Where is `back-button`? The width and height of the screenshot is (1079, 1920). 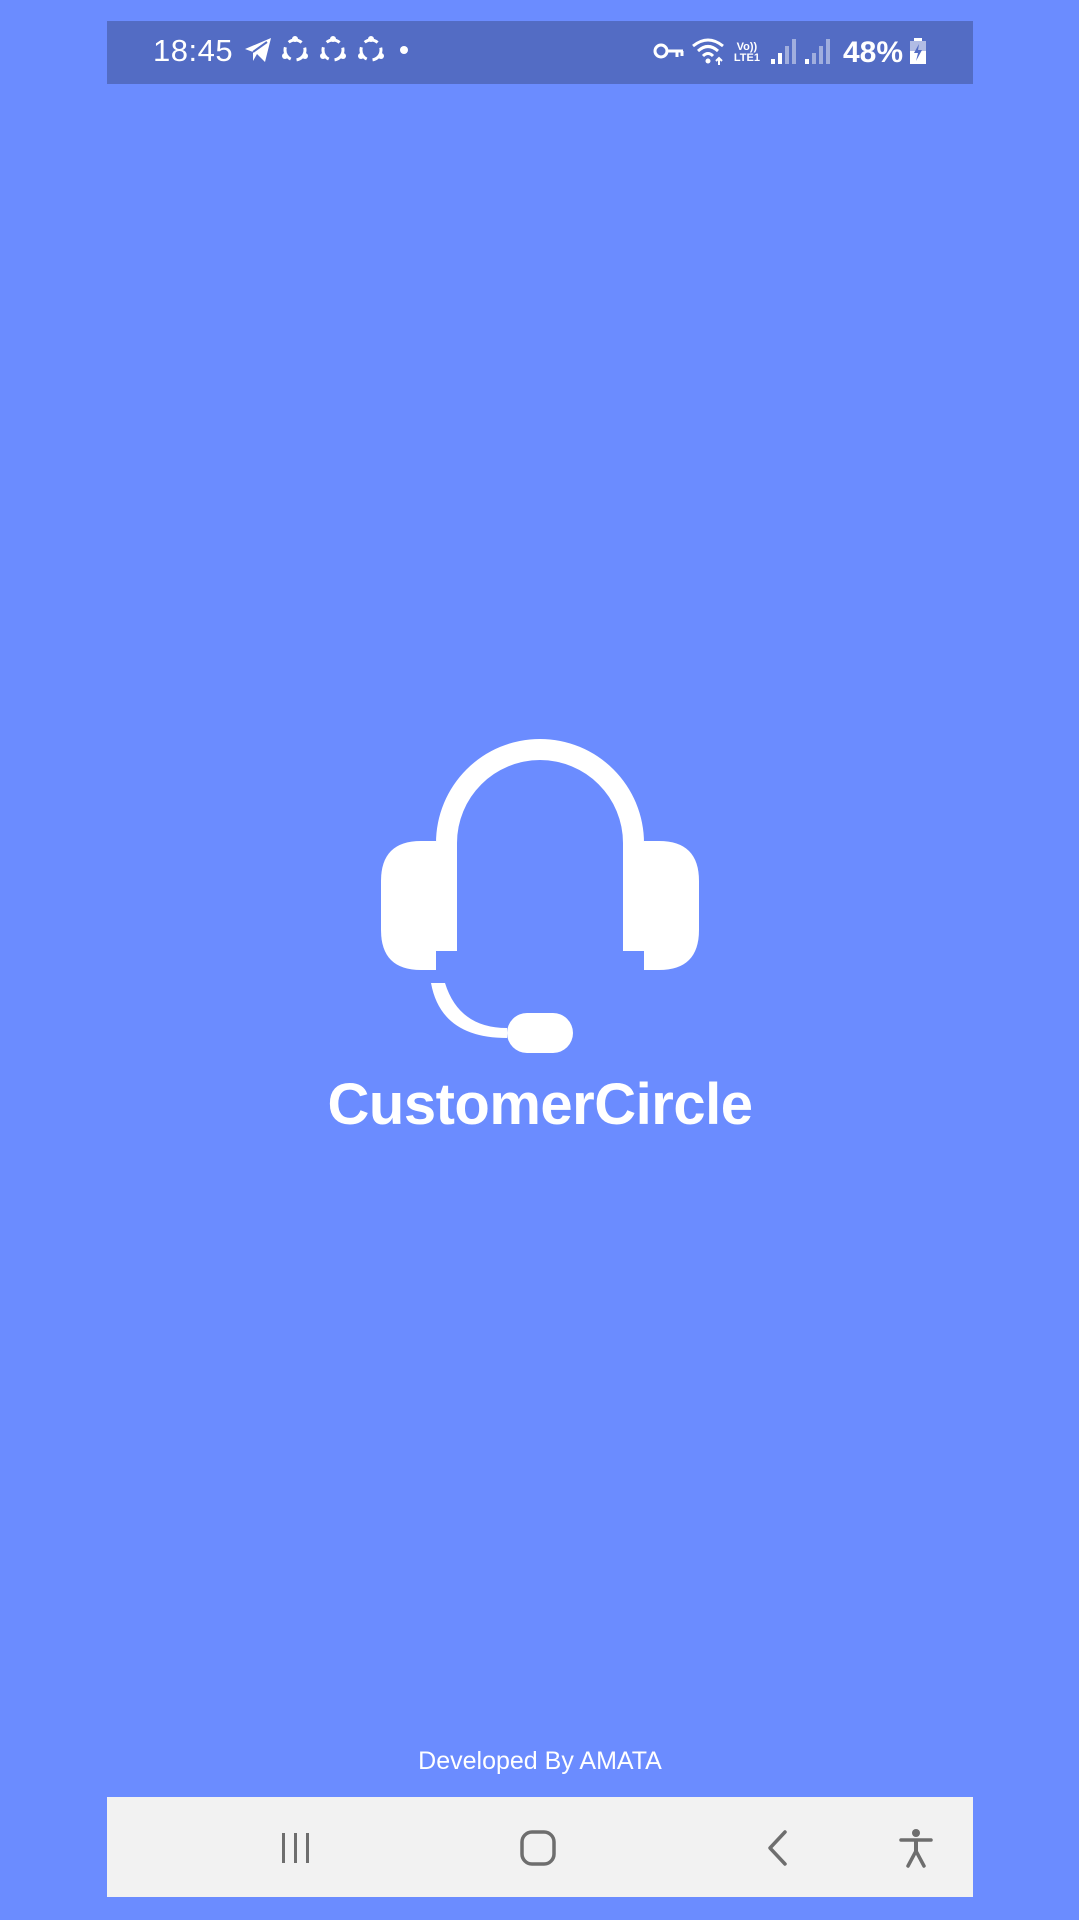 back-button is located at coordinates (778, 1848).